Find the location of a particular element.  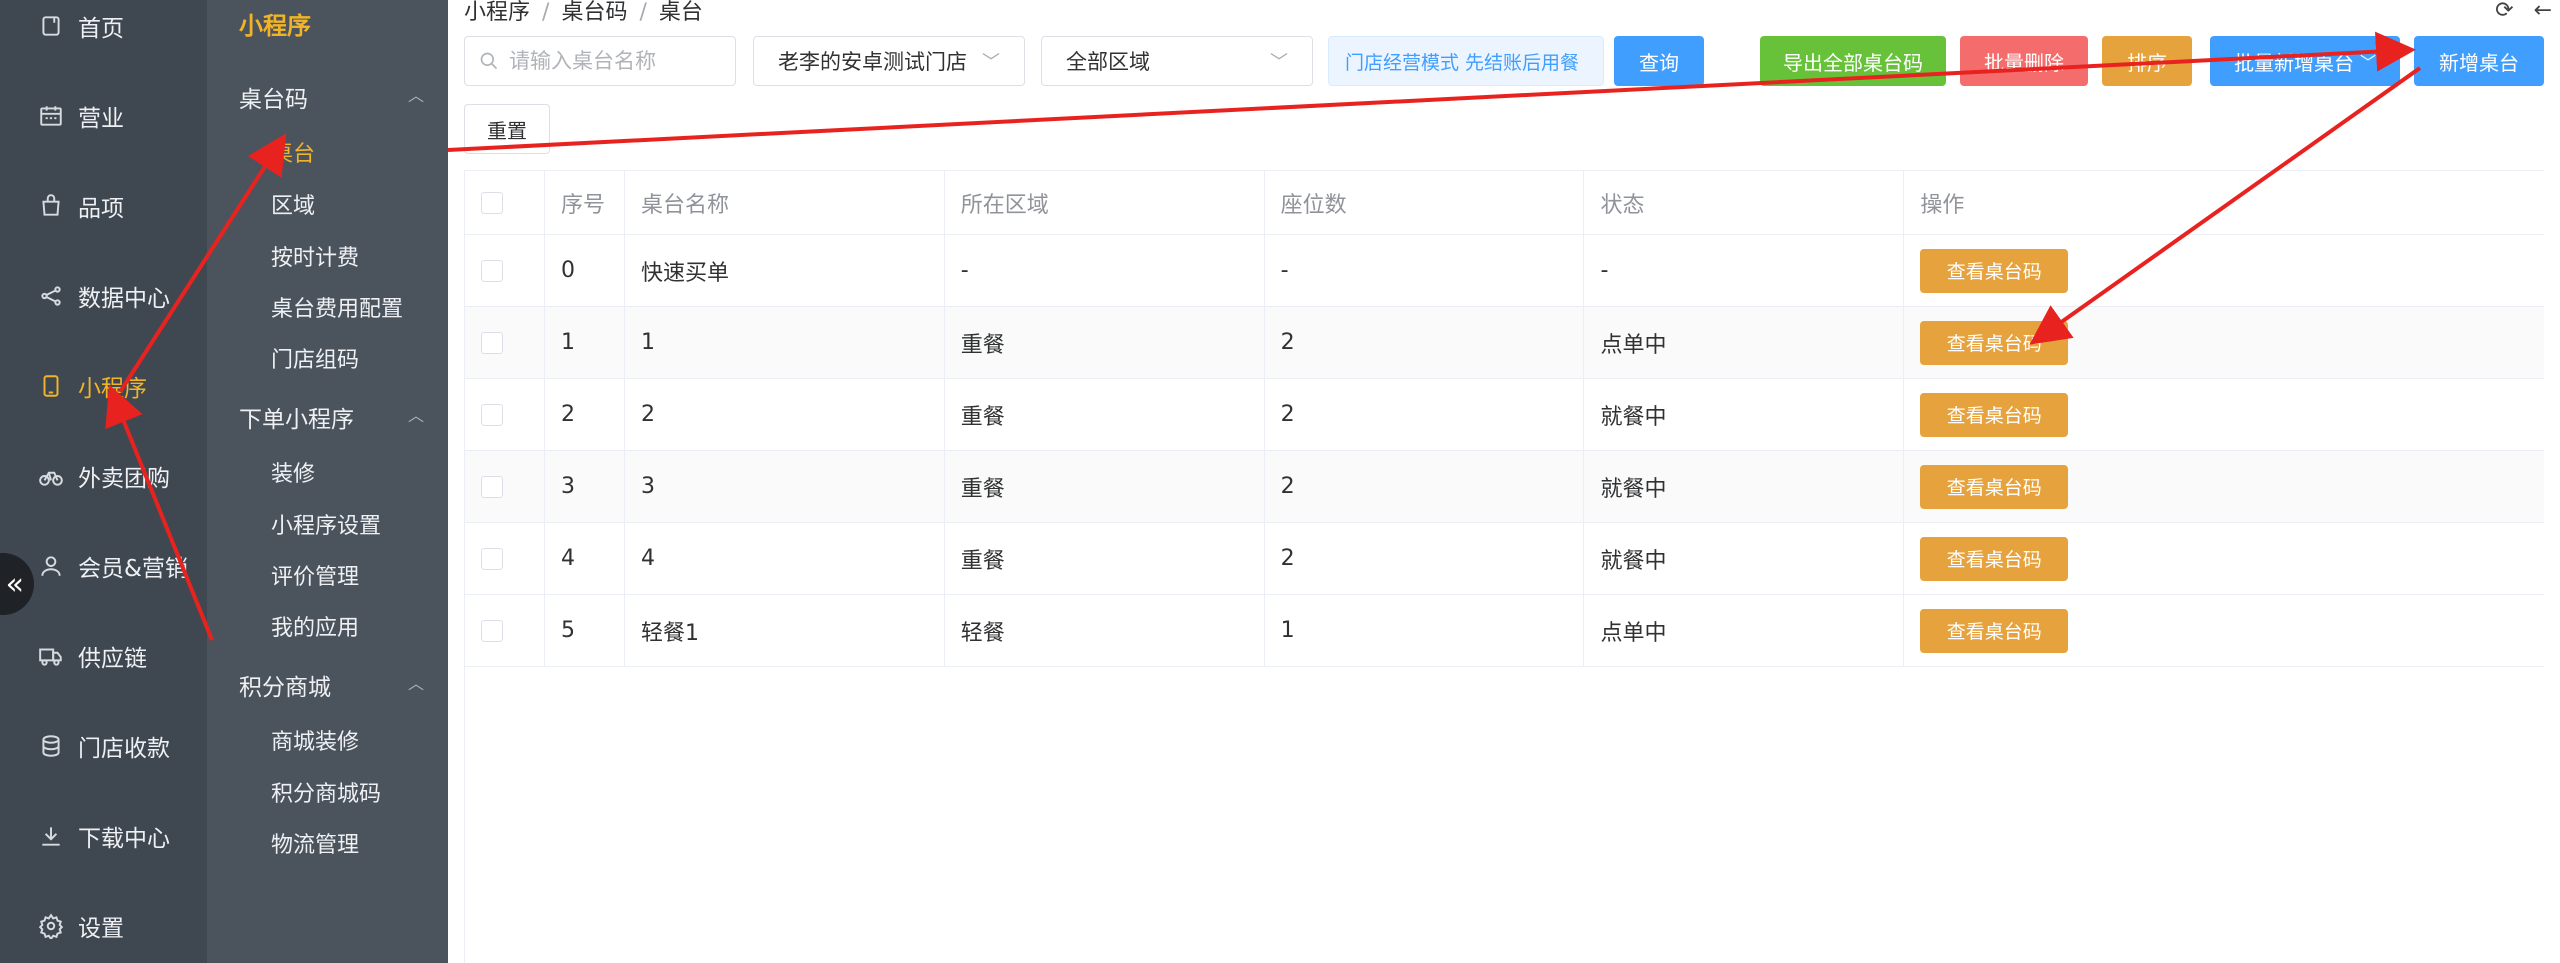

nav-item-store-payment: 门店收款 is located at coordinates (103, 746).